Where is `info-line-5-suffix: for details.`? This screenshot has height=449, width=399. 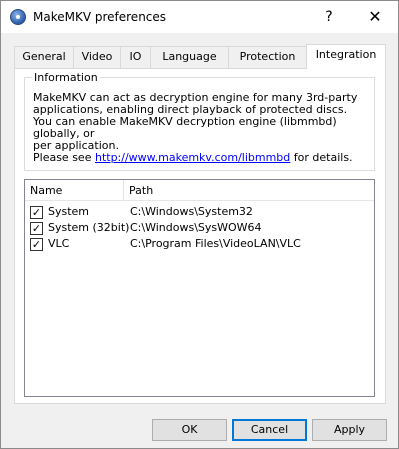 info-line-5-suffix: for details. is located at coordinates (321, 157).